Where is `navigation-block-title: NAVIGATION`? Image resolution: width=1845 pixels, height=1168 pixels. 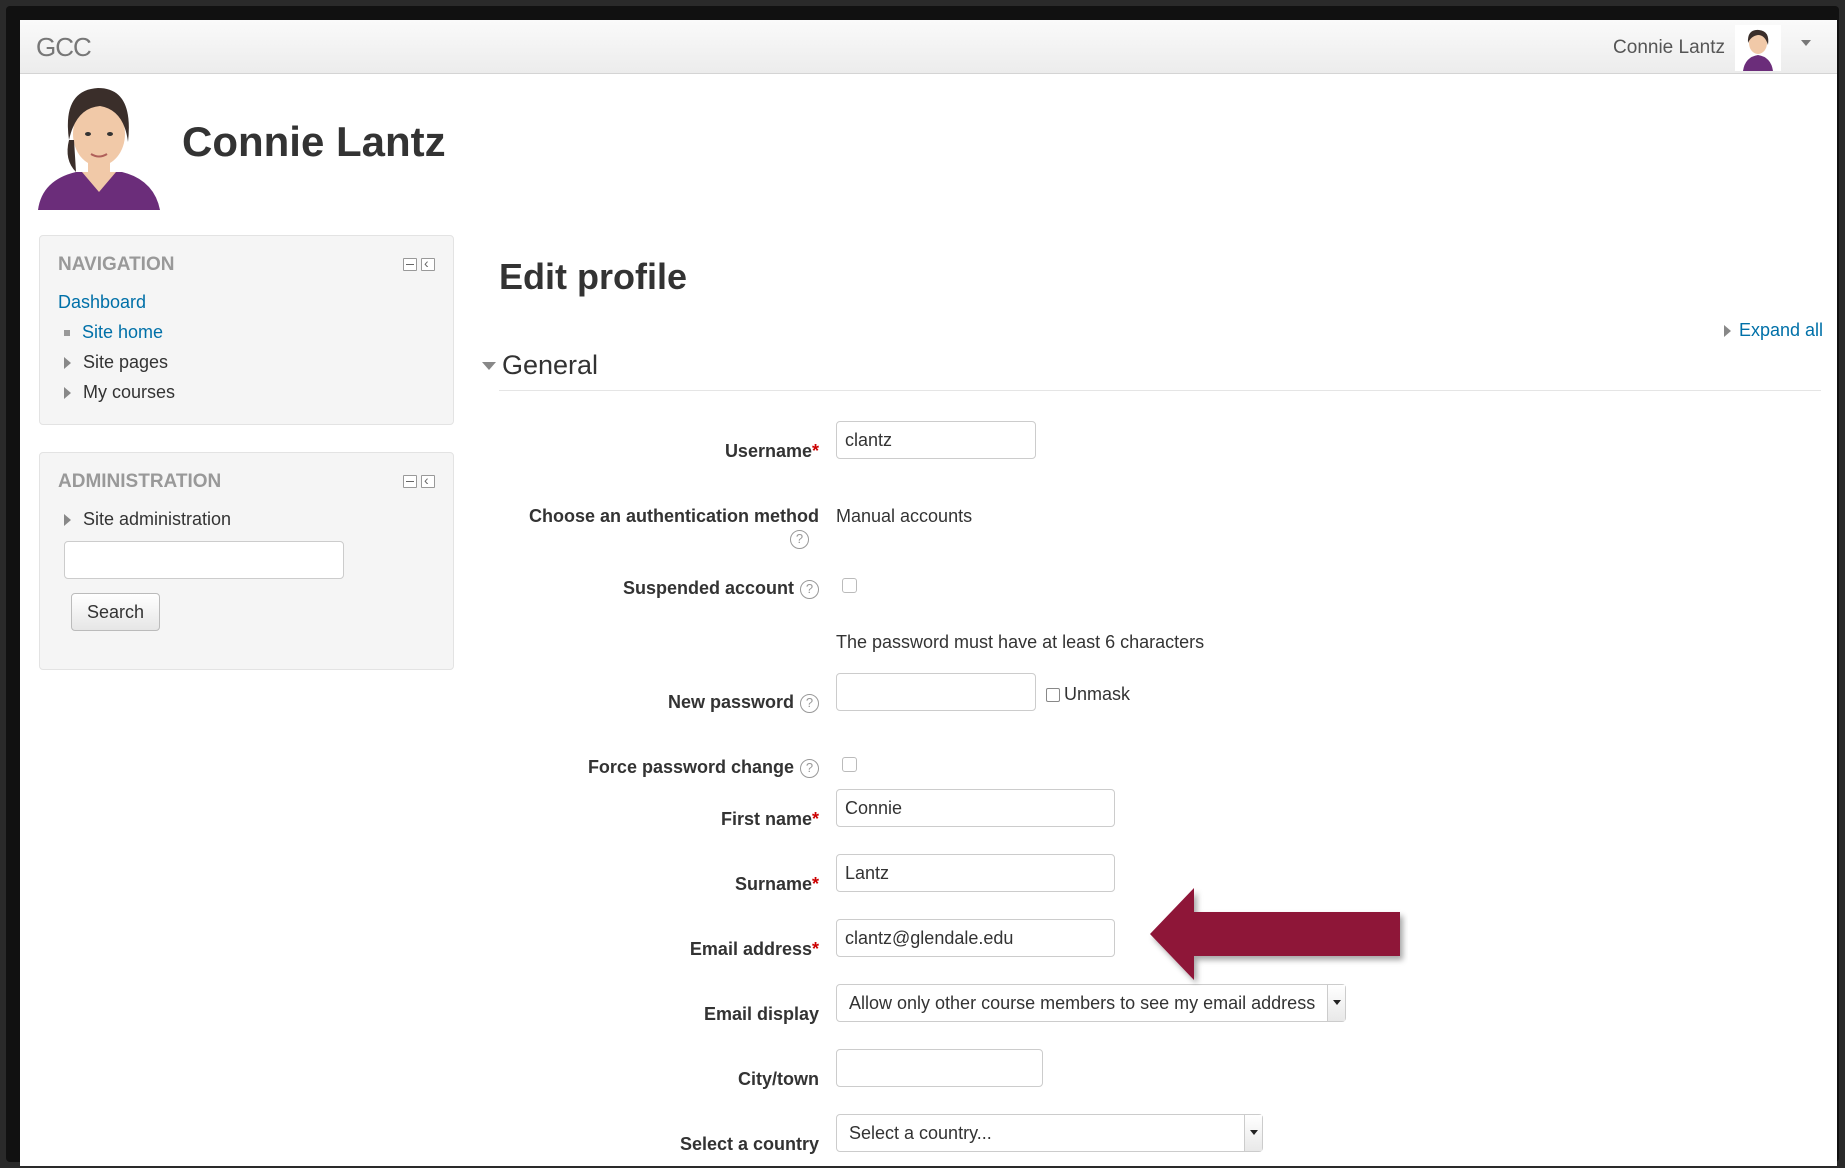 navigation-block-title: NAVIGATION is located at coordinates (116, 264).